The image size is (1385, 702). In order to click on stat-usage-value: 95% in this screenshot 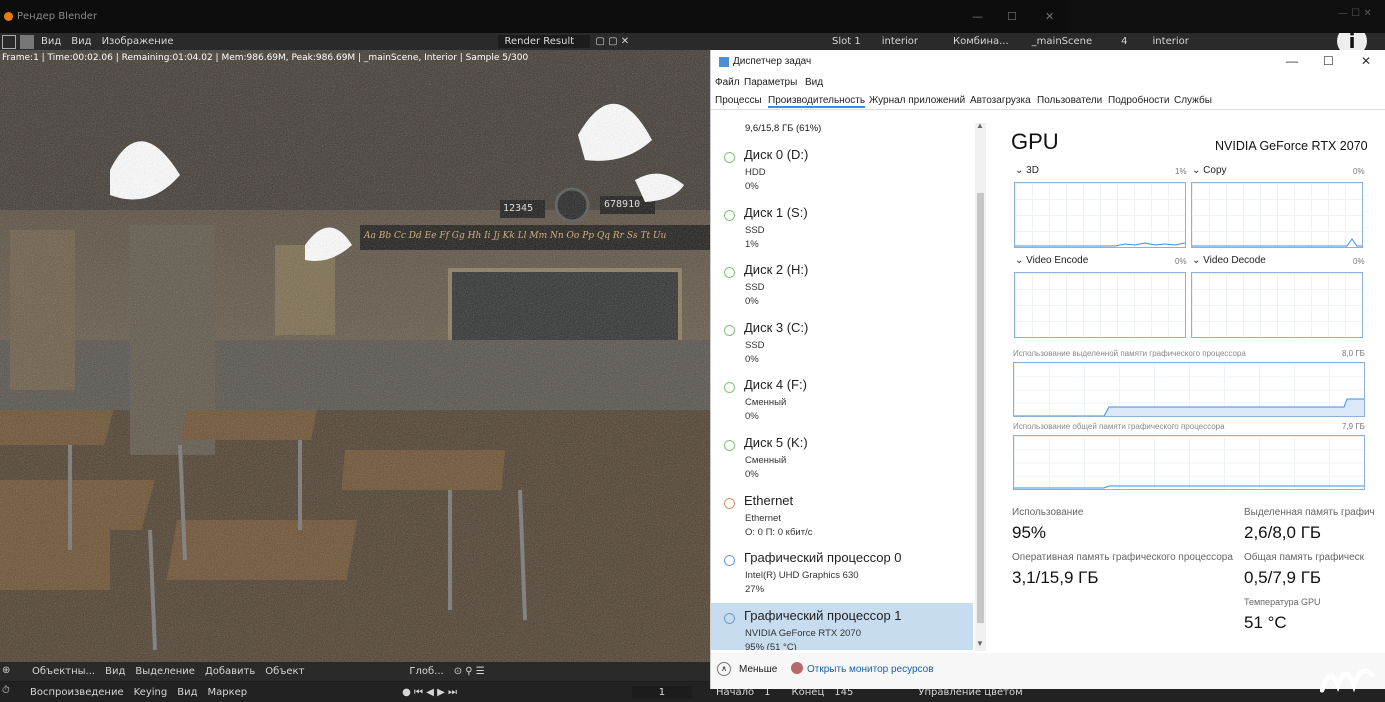, I will do `click(1029, 532)`.